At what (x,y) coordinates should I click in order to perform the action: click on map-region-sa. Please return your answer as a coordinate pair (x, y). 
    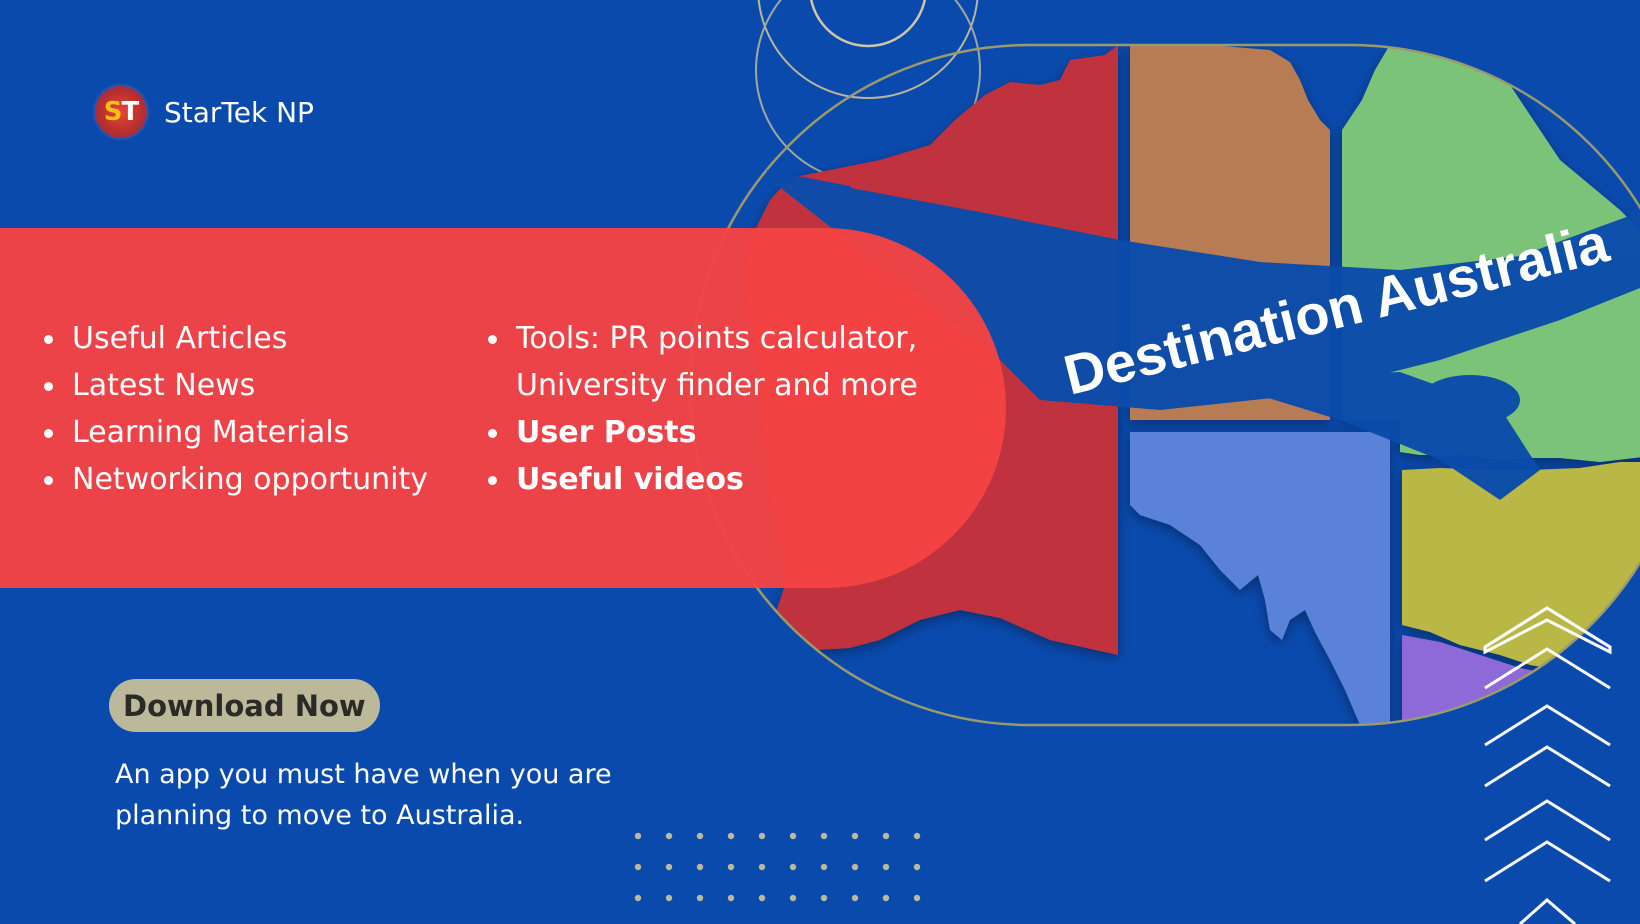
    Looking at the image, I should click on (1260, 578).